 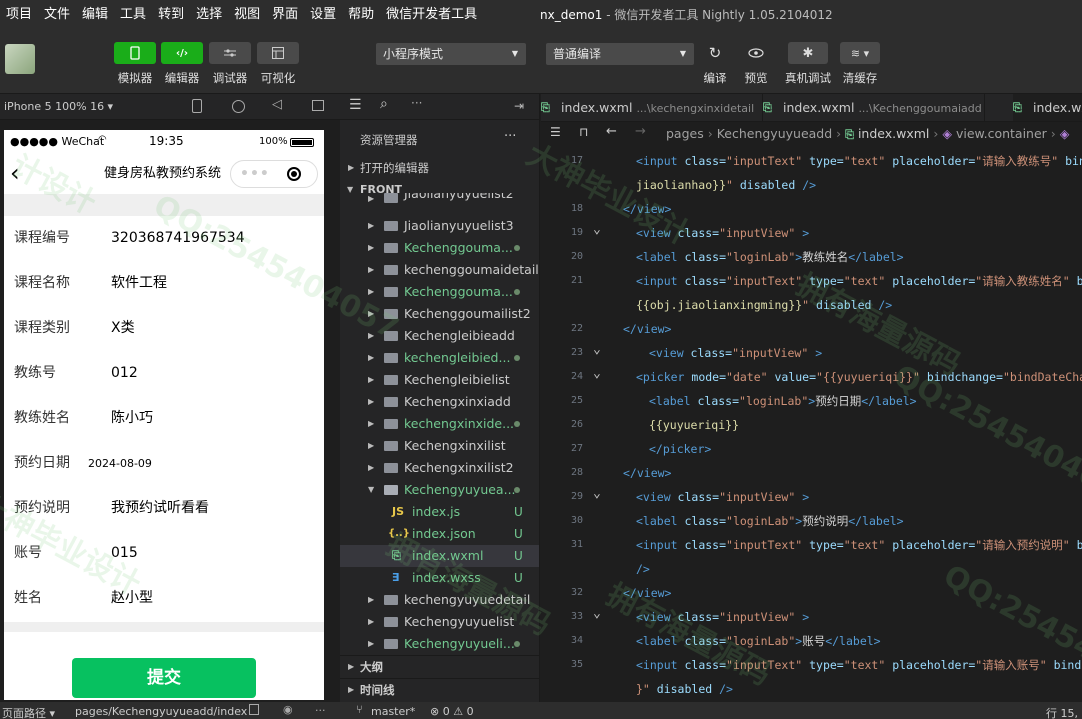 I want to click on code-token: />, so click(x=809, y=185).